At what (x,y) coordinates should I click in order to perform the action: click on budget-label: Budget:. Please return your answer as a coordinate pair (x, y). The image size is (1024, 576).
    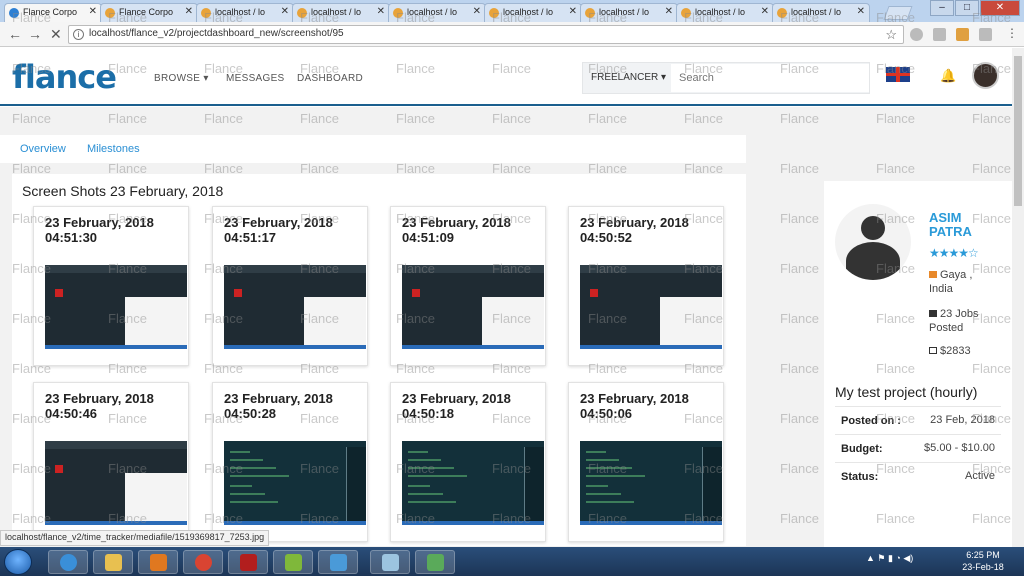
    Looking at the image, I should click on (862, 449).